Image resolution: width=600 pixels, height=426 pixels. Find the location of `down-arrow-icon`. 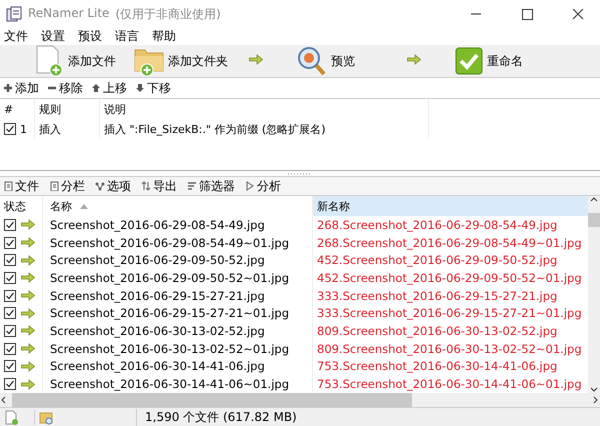

down-arrow-icon is located at coordinates (140, 88).